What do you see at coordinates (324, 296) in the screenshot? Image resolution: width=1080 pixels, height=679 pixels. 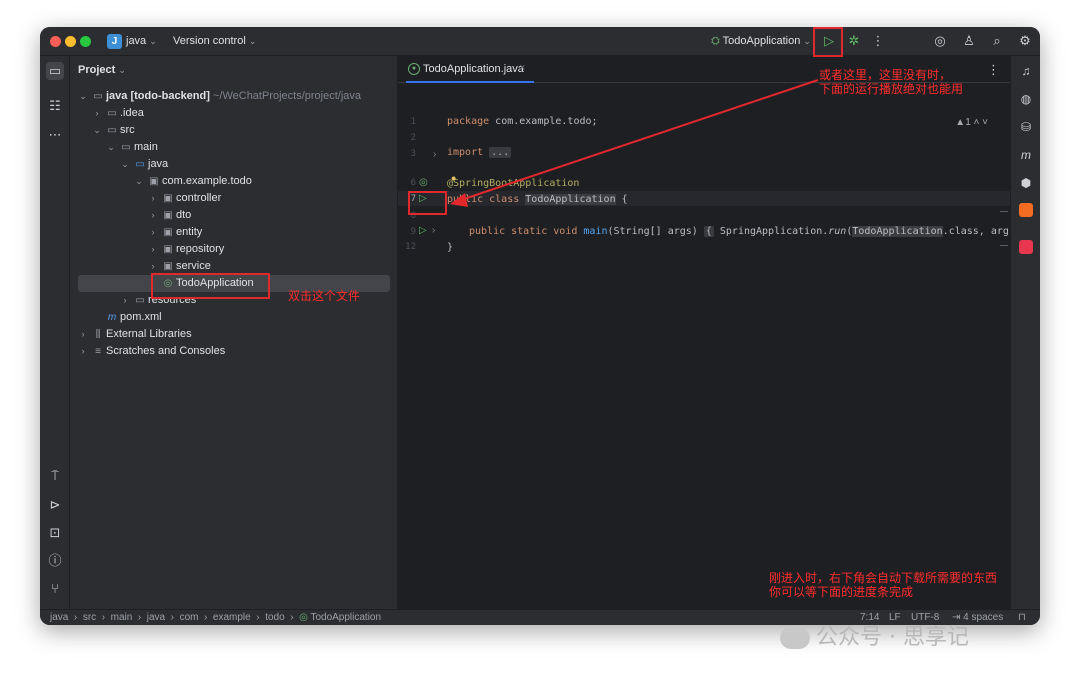 I see `annotation-note-double-click: 双击这个文件` at bounding box center [324, 296].